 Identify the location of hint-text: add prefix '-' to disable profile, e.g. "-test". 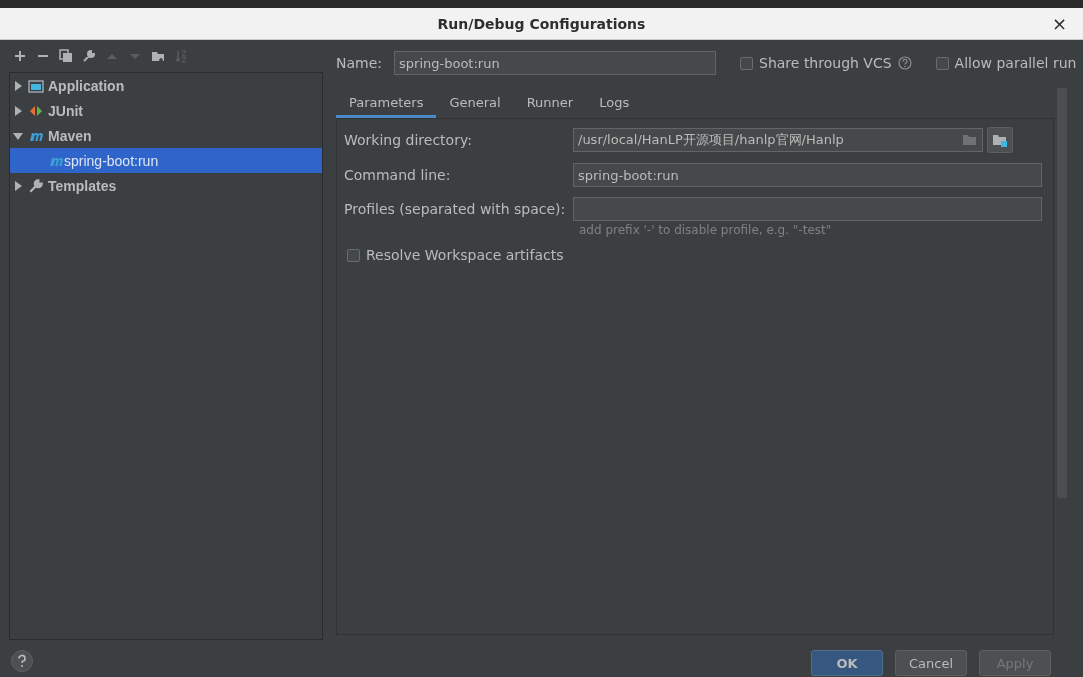
(706, 230).